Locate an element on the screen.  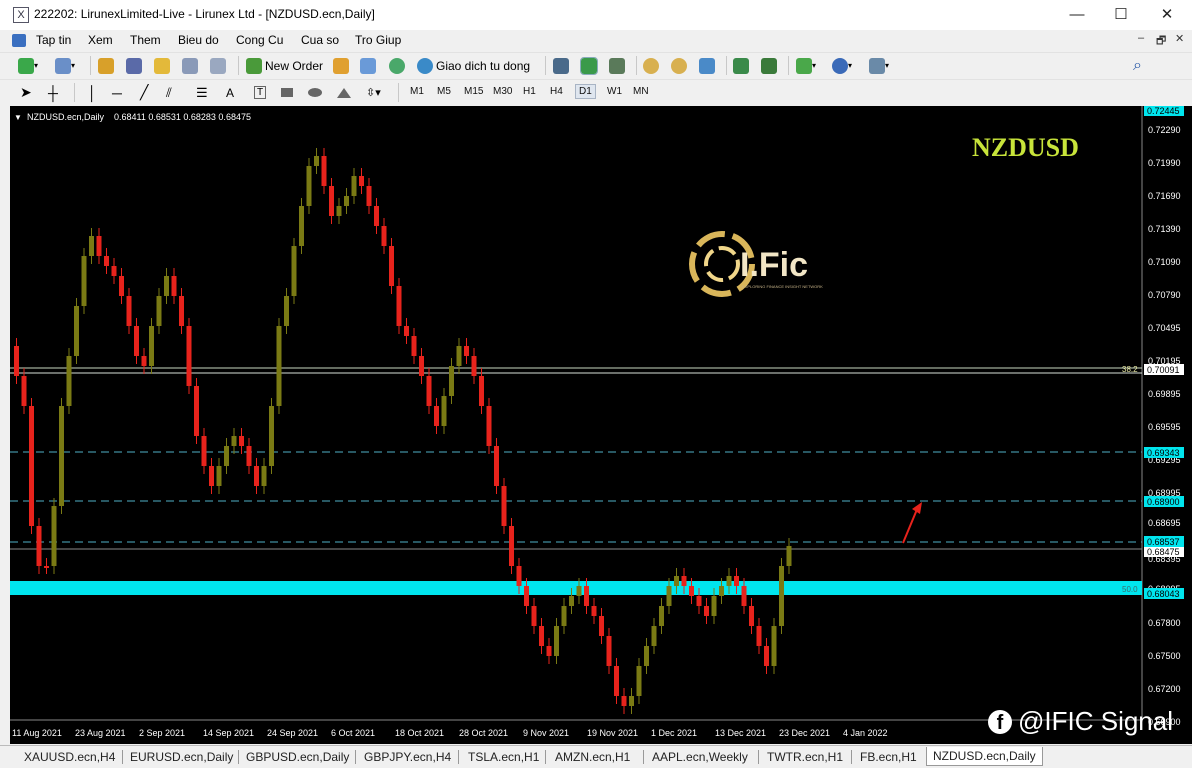
arrows-button: ⇳▾ is located at coordinates (373, 92).